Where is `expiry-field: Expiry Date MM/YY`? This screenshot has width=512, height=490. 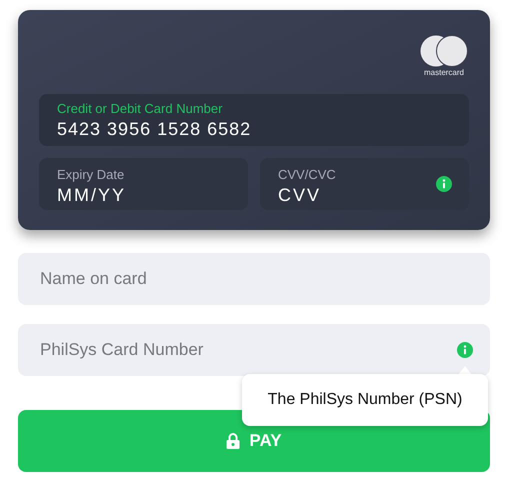
expiry-field: Expiry Date MM/YY is located at coordinates (143, 184).